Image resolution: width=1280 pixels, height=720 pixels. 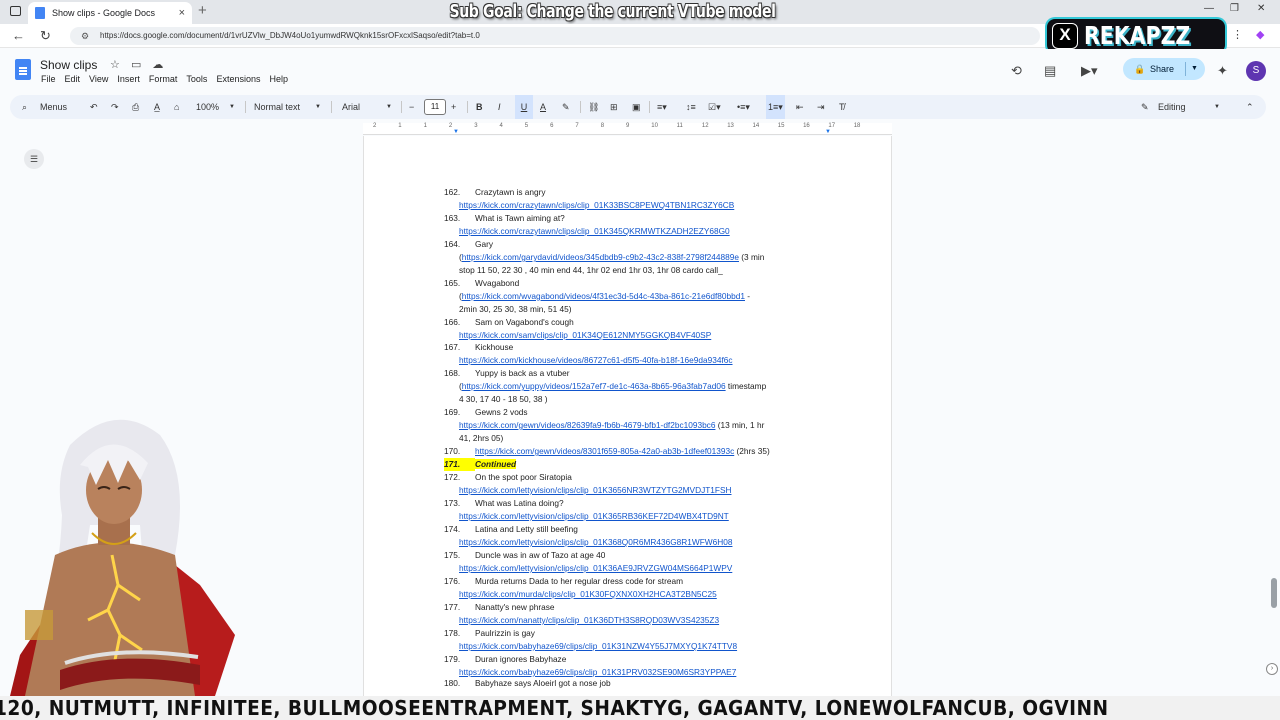 I want to click on gemini-icon: ◆, so click(x=1260, y=34).